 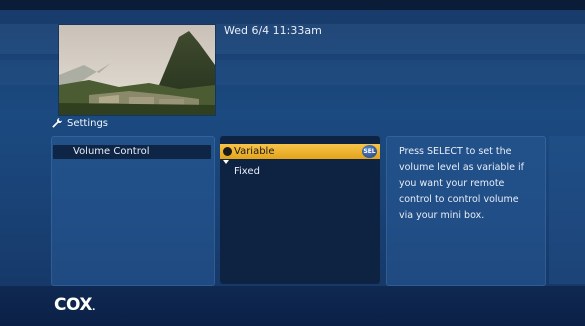 I want to click on help-line: Press SELECT to set the, so click(x=455, y=151).